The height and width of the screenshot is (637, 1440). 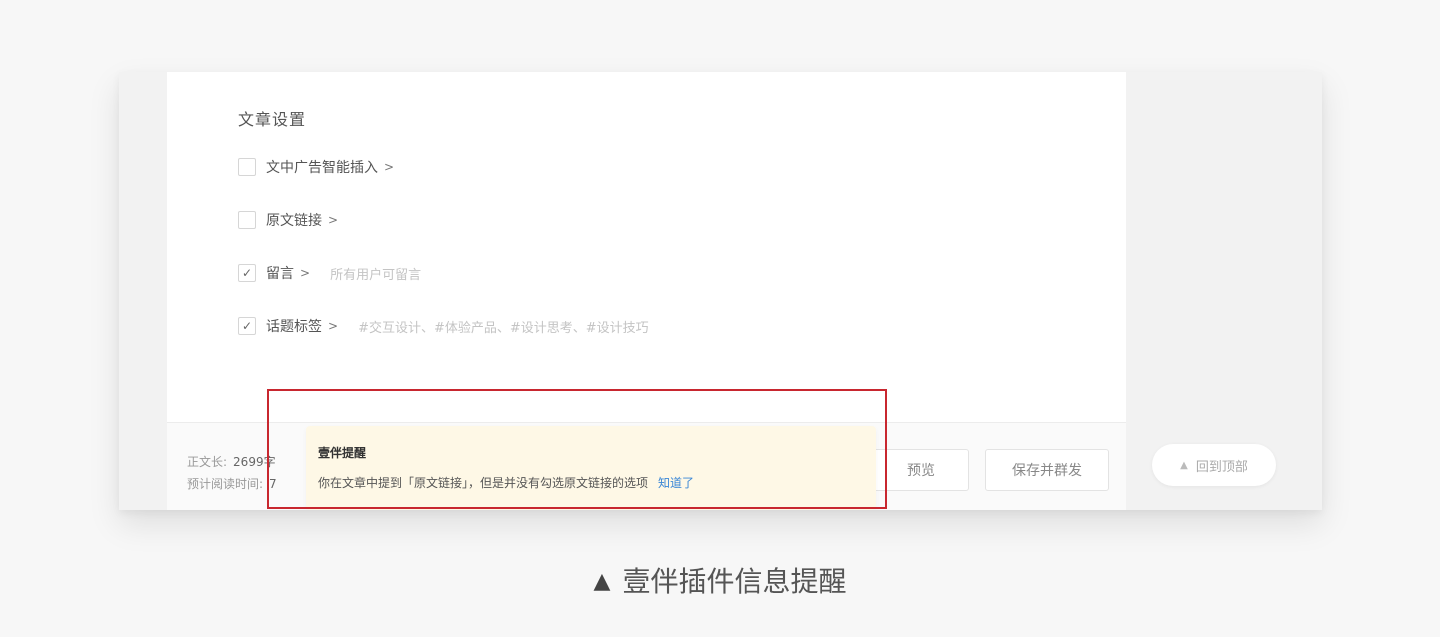 I want to click on word-count-label: 正文长:, so click(x=207, y=462).